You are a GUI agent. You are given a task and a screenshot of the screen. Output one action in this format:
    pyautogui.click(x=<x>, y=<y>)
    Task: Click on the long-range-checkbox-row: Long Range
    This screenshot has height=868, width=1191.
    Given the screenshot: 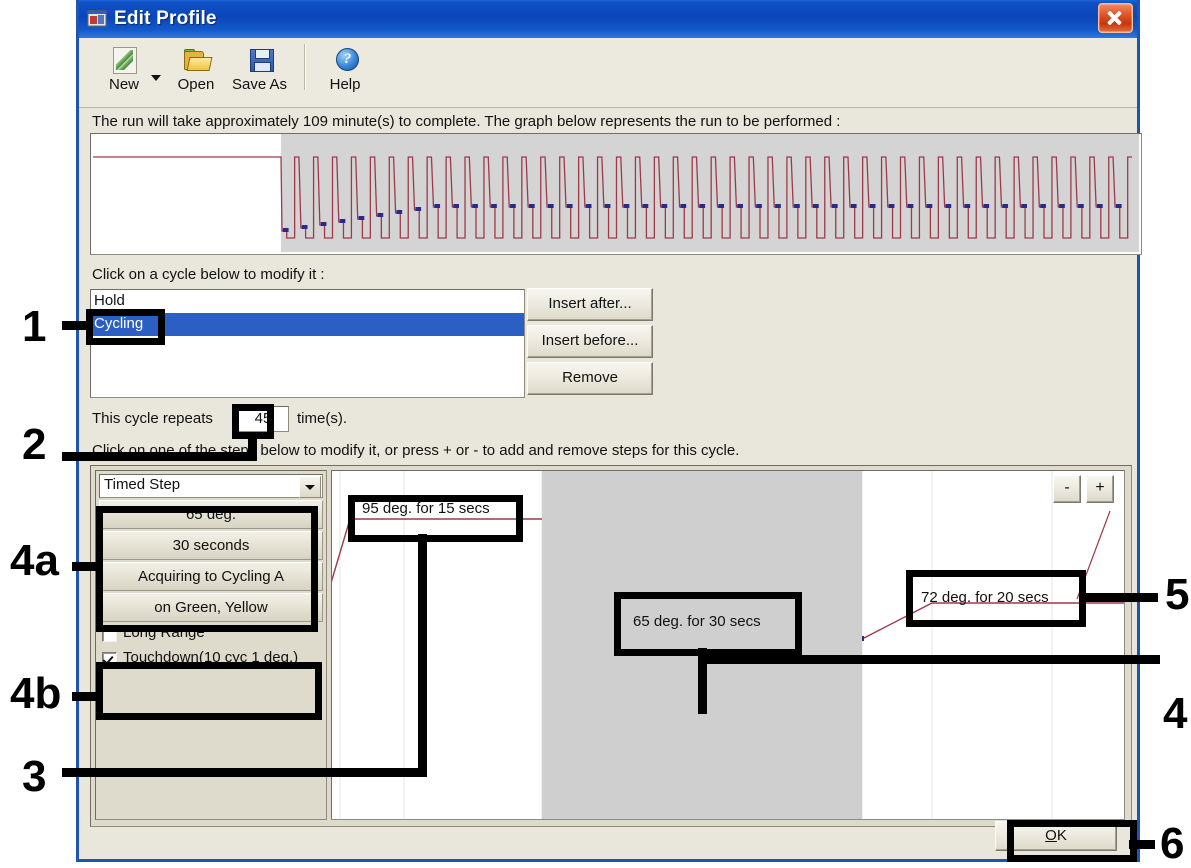 What is the action you would take?
    pyautogui.click(x=153, y=633)
    